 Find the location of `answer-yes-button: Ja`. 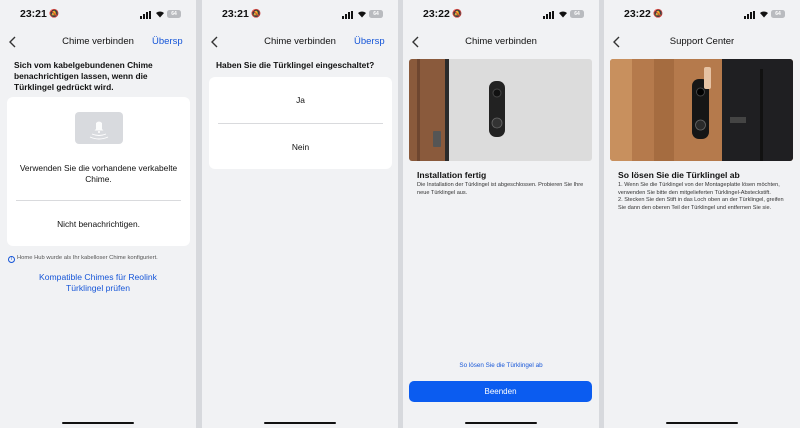

answer-yes-button: Ja is located at coordinates (300, 100).